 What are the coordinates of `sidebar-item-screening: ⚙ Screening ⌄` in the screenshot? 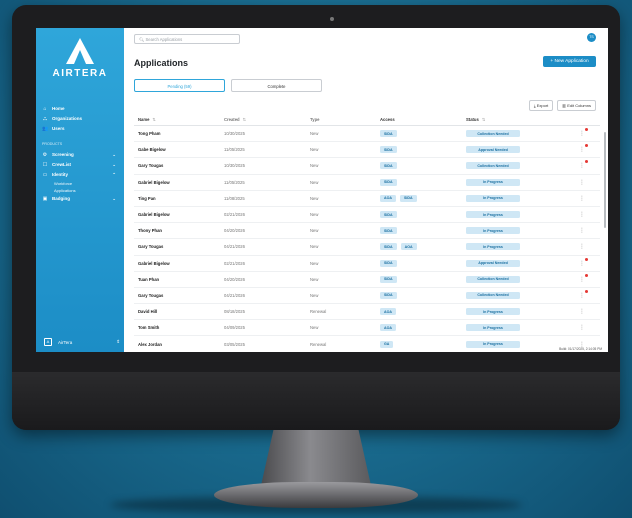 It's located at (82, 154).